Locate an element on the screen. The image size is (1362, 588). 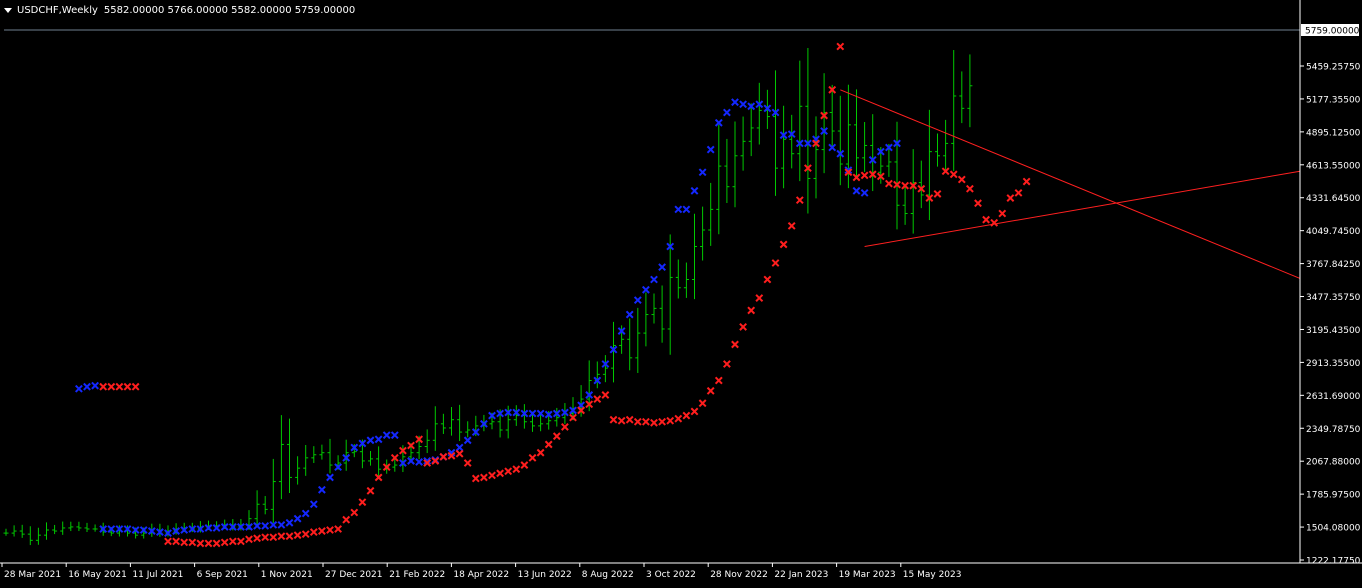
x-tick-label-3: 6 Sep 2021 is located at coordinates (222, 575).